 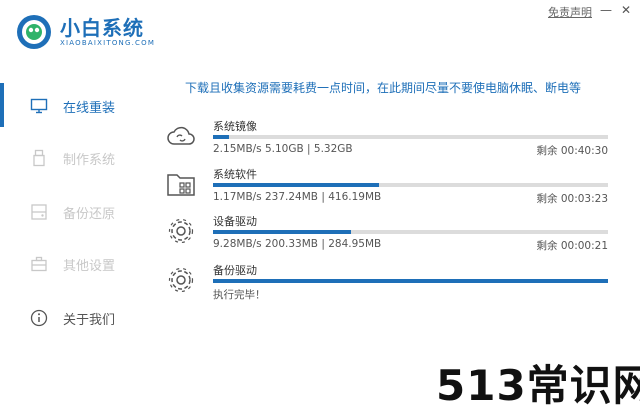 What do you see at coordinates (89, 320) in the screenshot?
I see `sidebar-item-label: 关于我们` at bounding box center [89, 320].